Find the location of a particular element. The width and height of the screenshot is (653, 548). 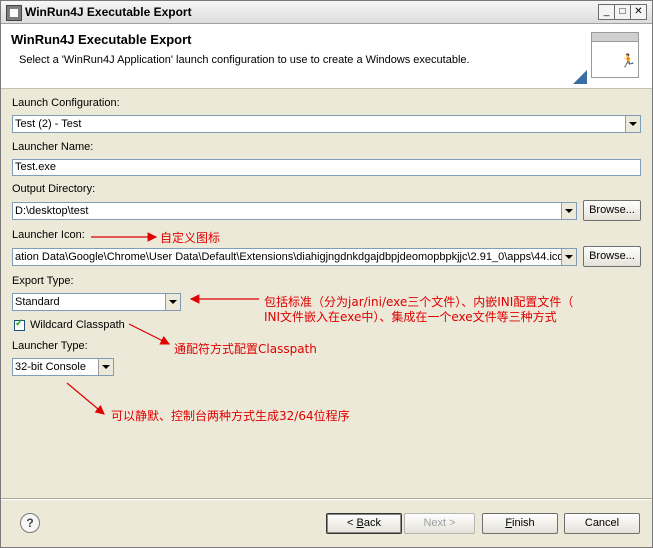

next-button: Next > is located at coordinates (439, 523).